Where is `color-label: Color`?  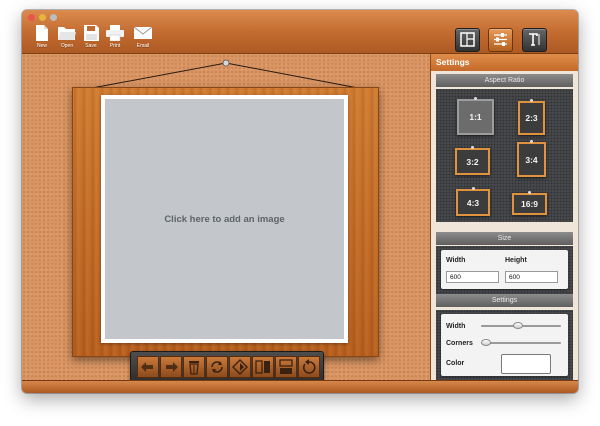
color-label: Color is located at coordinates (455, 363).